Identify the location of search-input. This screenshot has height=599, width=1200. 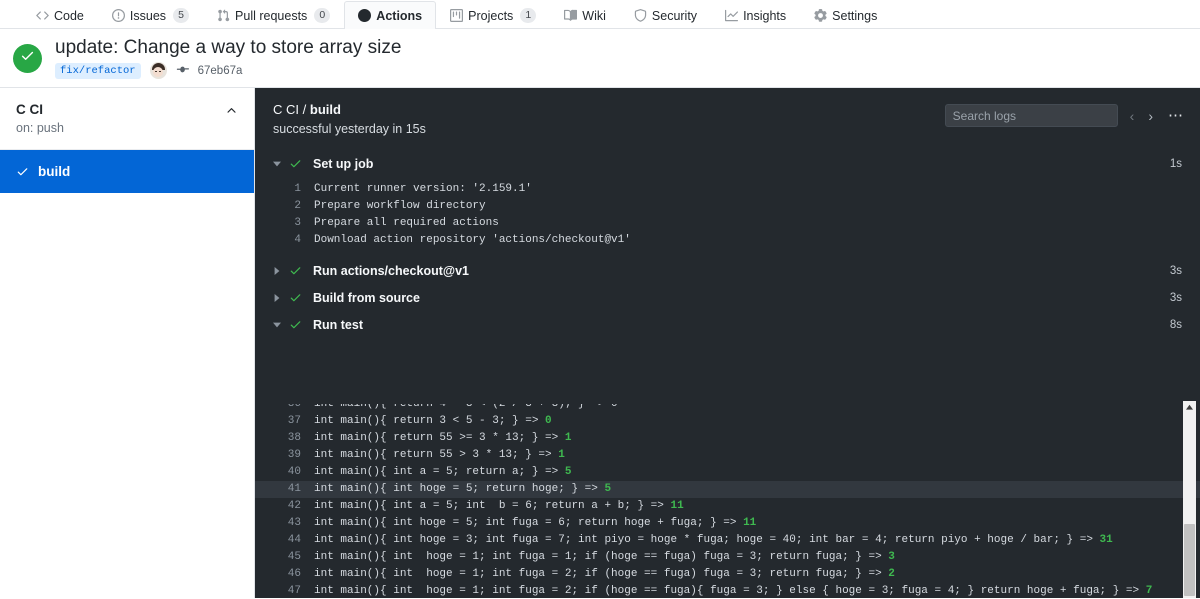
(1031, 115).